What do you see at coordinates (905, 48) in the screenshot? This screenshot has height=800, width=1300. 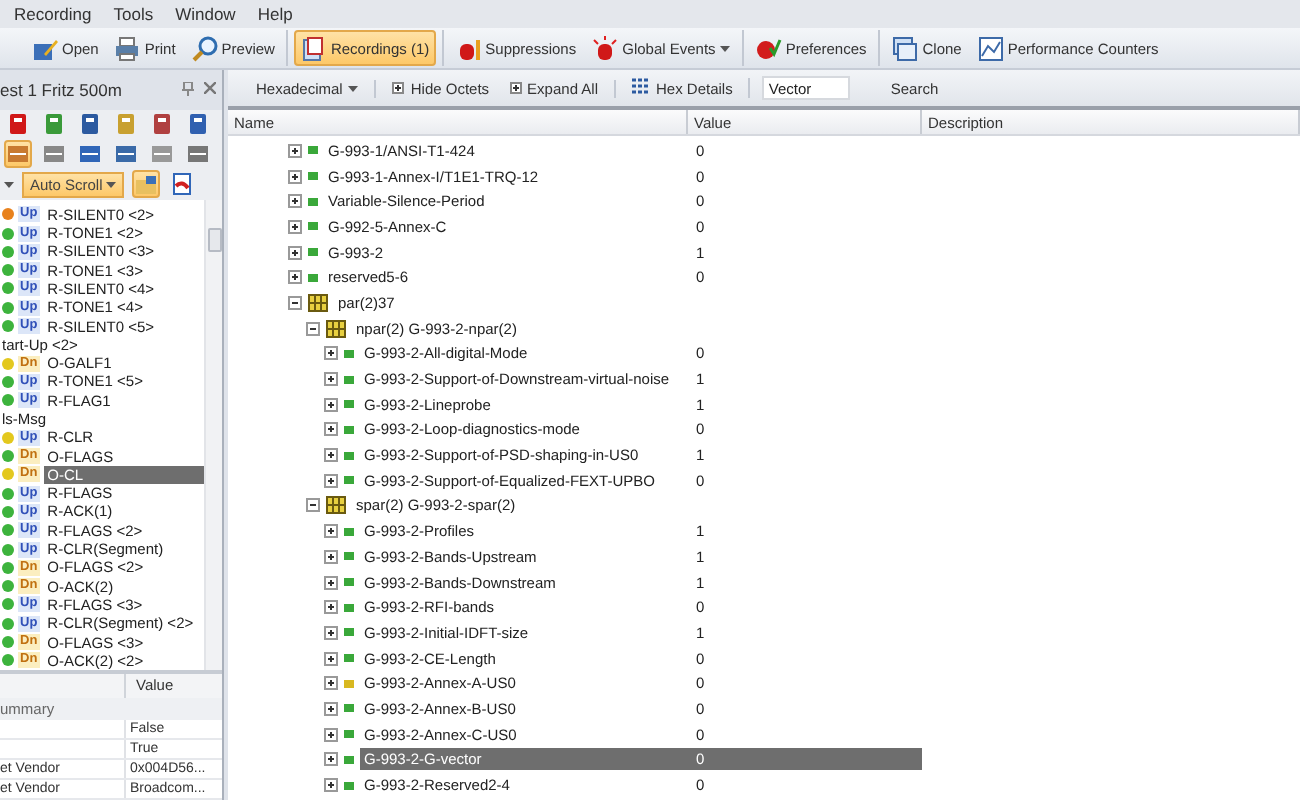 I see `window-stack-icon` at bounding box center [905, 48].